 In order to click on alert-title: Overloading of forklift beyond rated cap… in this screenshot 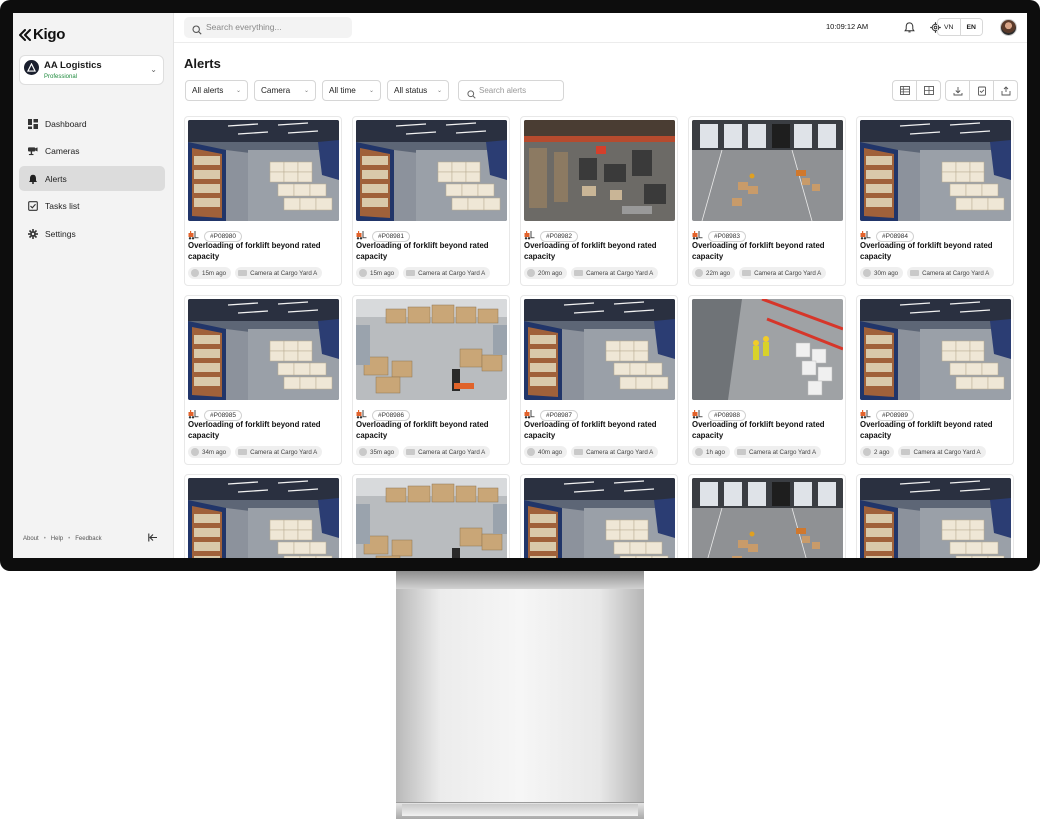, I will do `click(758, 430)`.